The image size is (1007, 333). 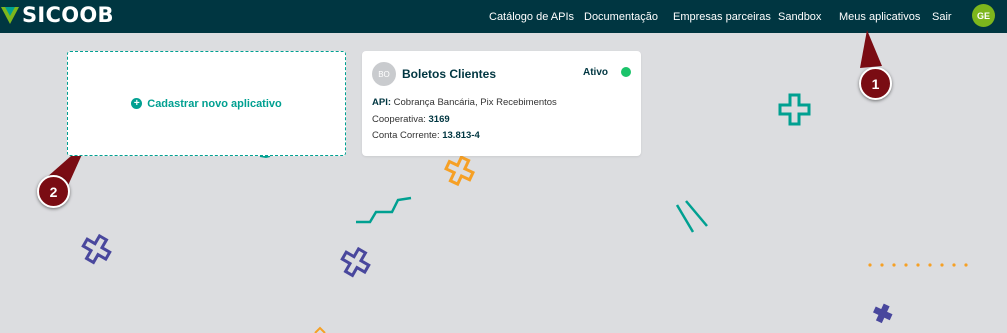 What do you see at coordinates (883, 313) in the screenshot?
I see `purple-plus-small-shape` at bounding box center [883, 313].